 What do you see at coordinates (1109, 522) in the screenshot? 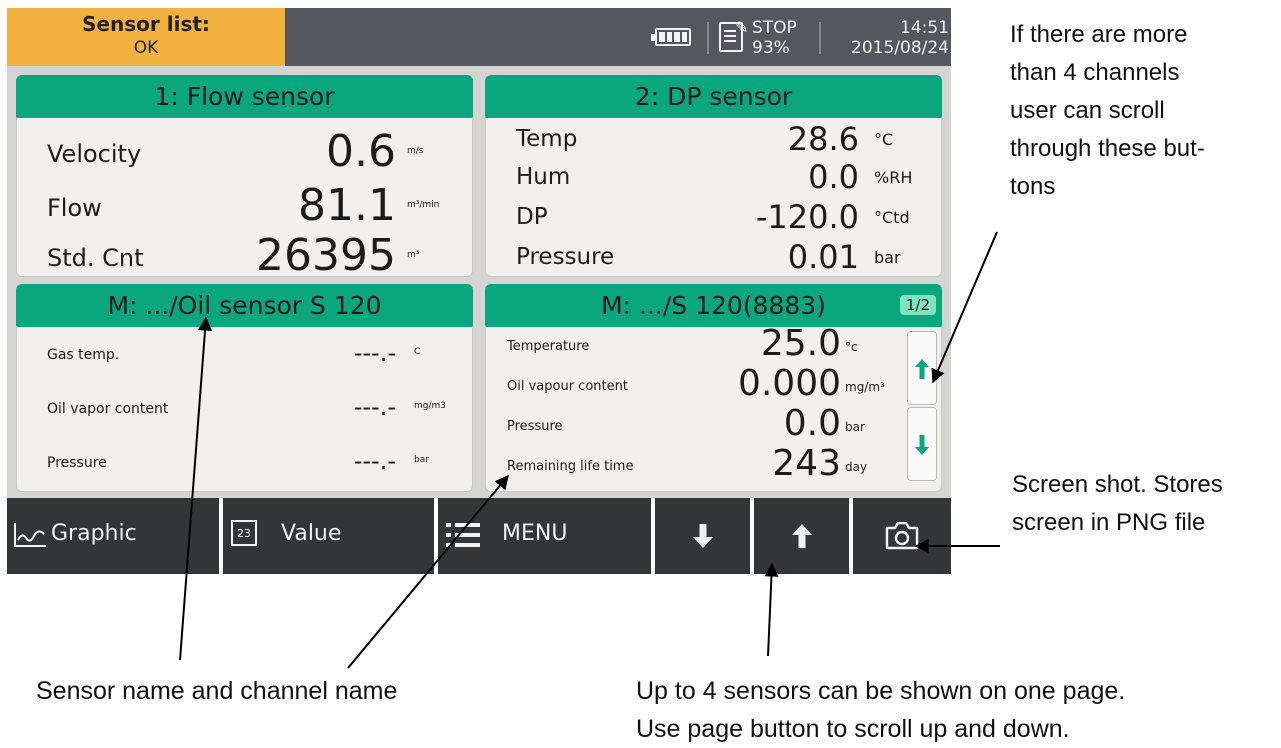
I see `annotation-line: screen in PNG file` at bounding box center [1109, 522].